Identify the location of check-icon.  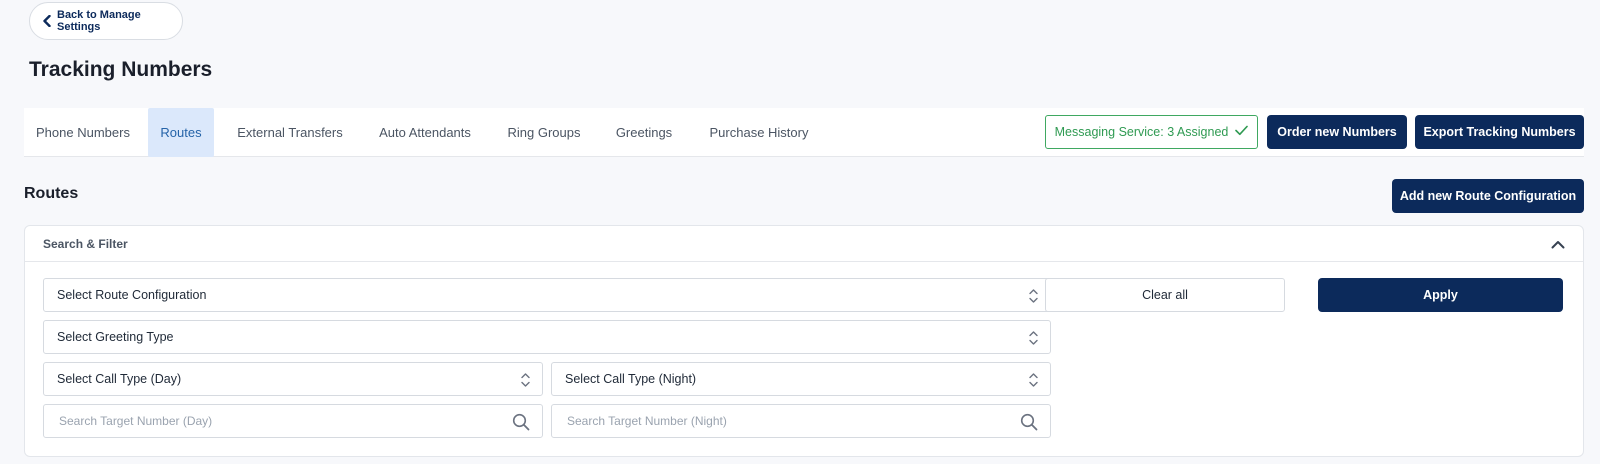
(1242, 132).